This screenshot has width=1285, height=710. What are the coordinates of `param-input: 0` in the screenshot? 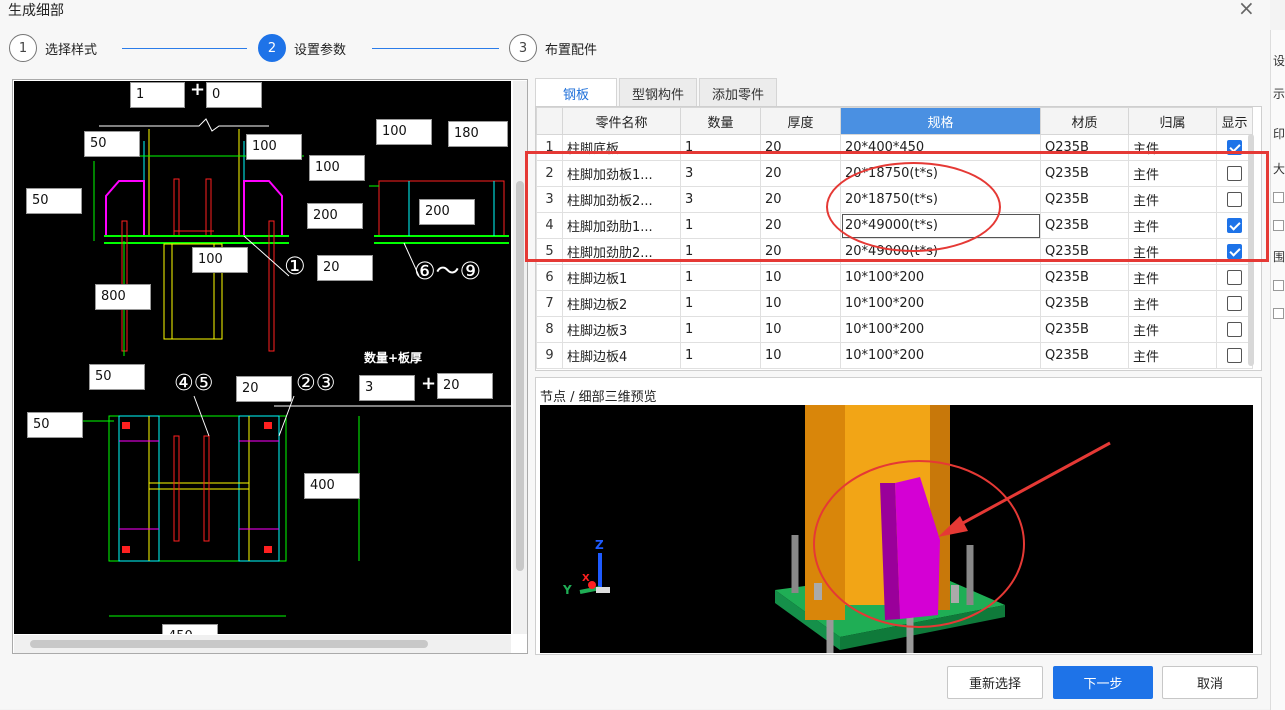 It's located at (234, 95).